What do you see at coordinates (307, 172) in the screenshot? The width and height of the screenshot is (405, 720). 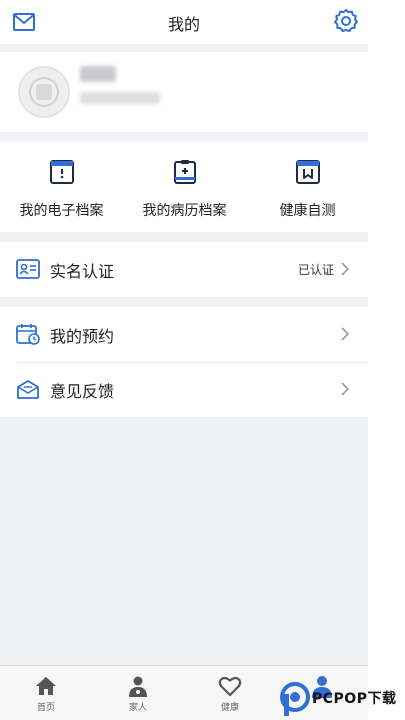 I see `health-test-icon` at bounding box center [307, 172].